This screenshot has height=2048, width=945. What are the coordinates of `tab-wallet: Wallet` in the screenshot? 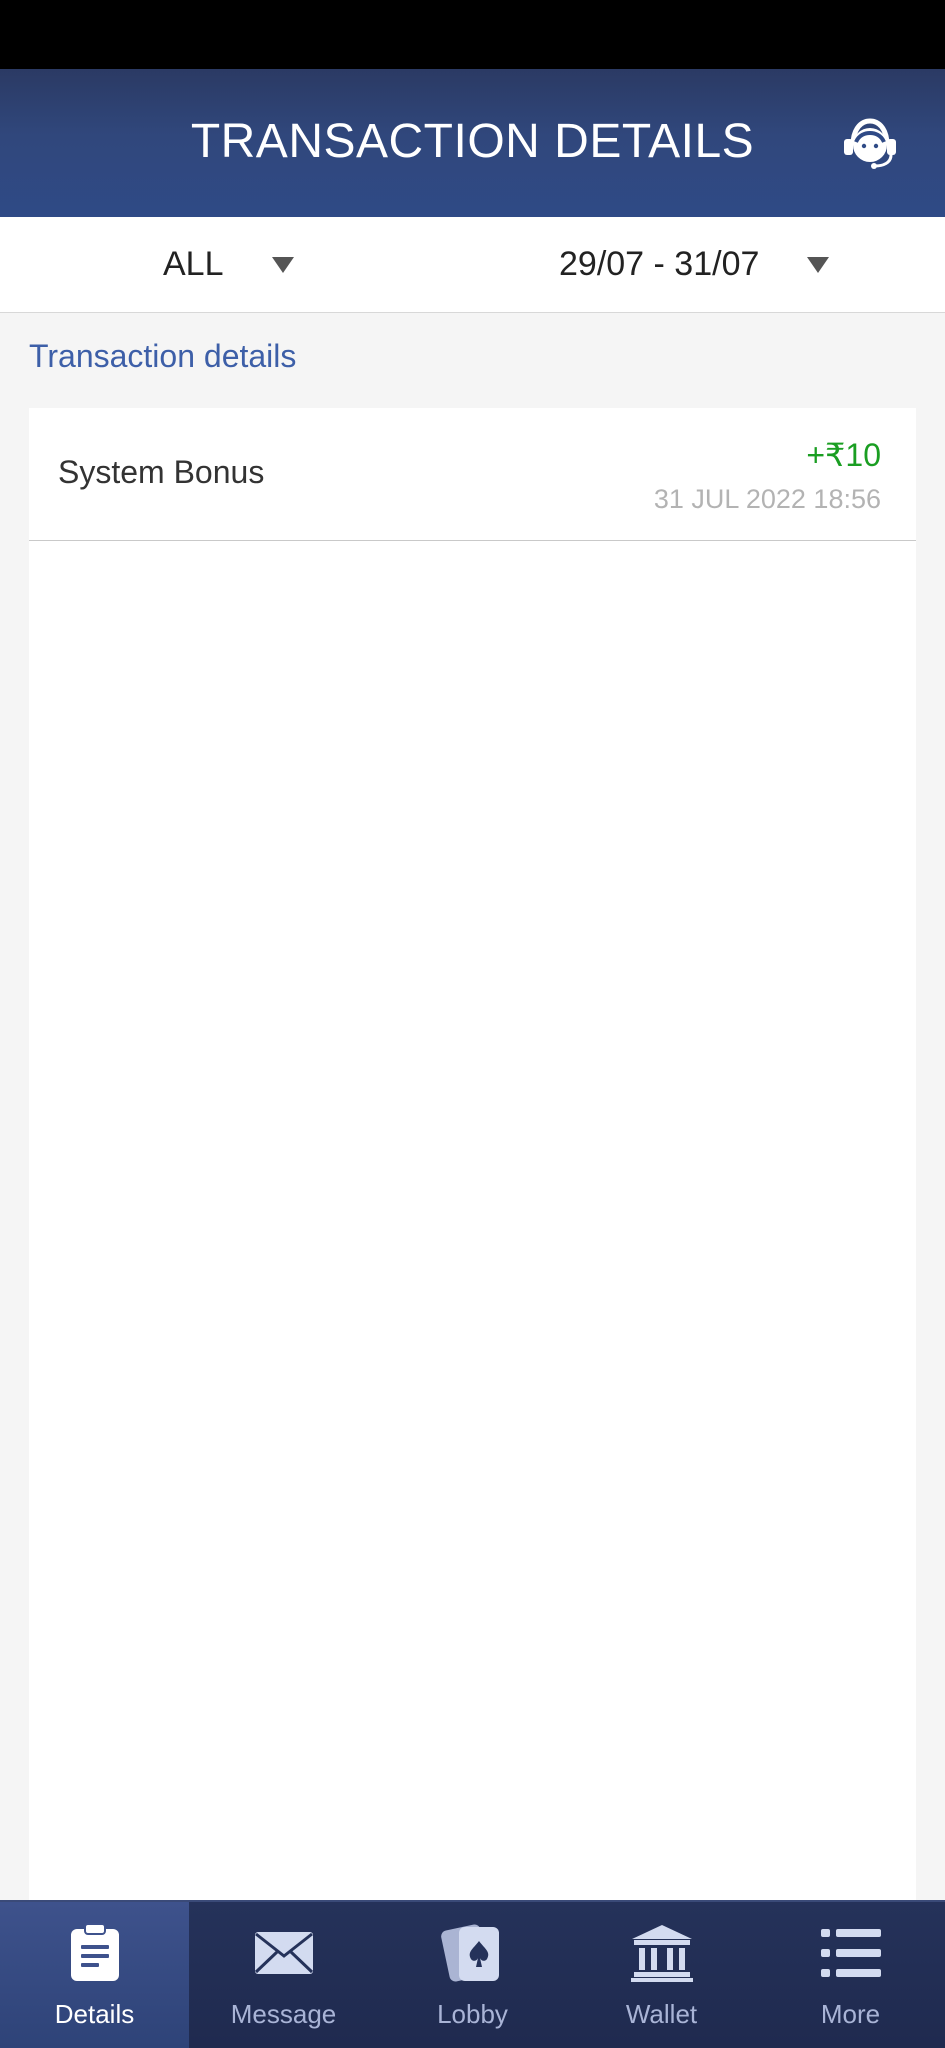 It's located at (661, 1975).